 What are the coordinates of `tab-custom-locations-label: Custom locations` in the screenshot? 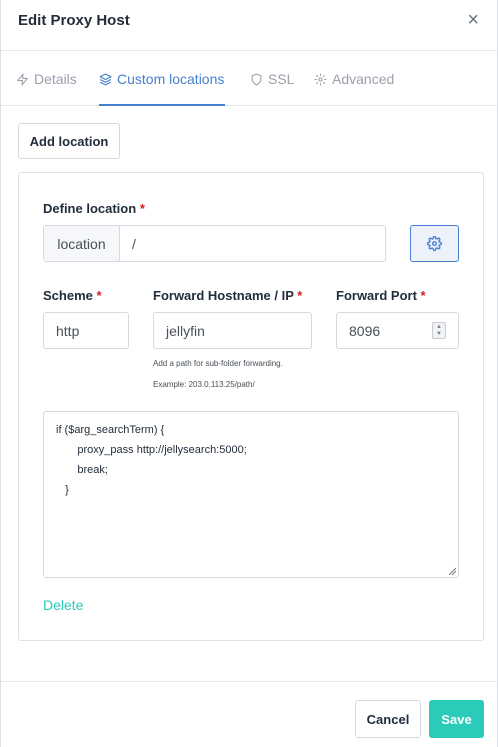 It's located at (171, 79).